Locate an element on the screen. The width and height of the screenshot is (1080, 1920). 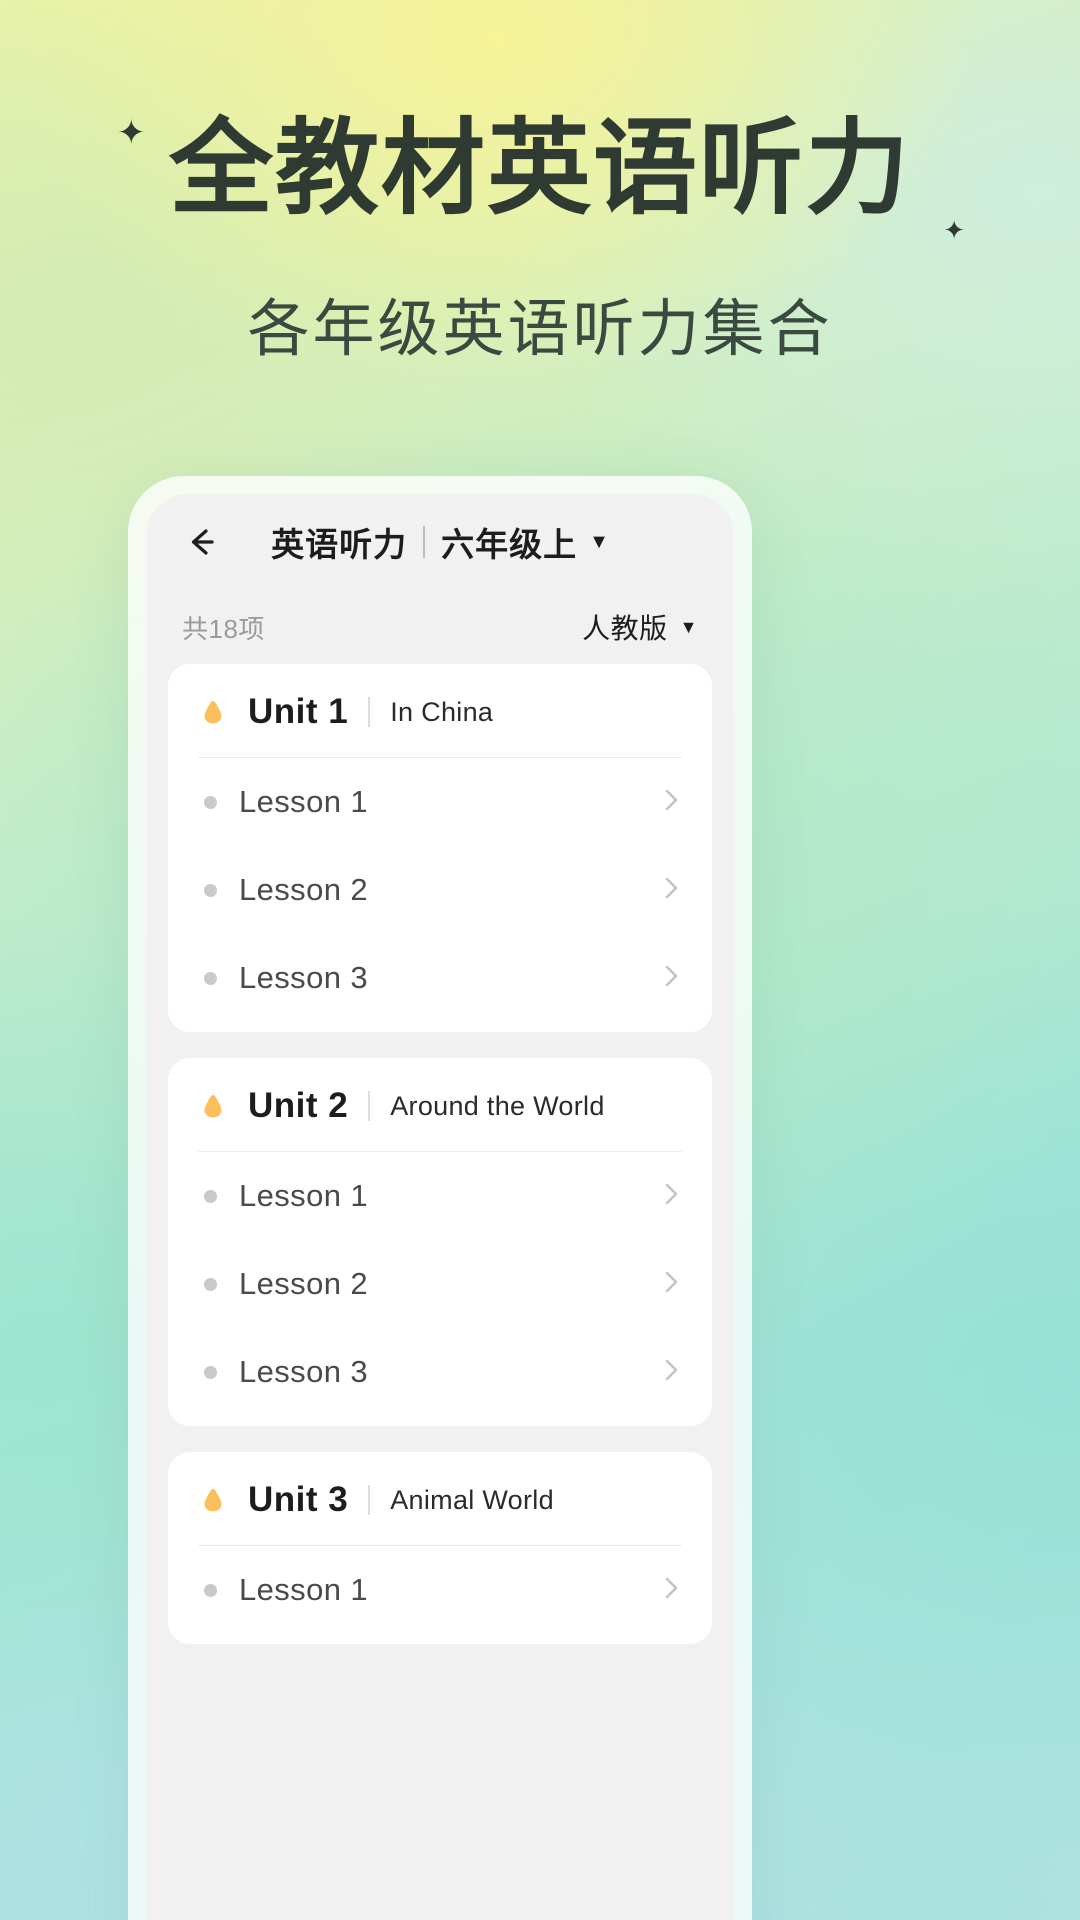
page-title: ✦ 全教材英语听力 ✦ is located at coordinates (541, 178).